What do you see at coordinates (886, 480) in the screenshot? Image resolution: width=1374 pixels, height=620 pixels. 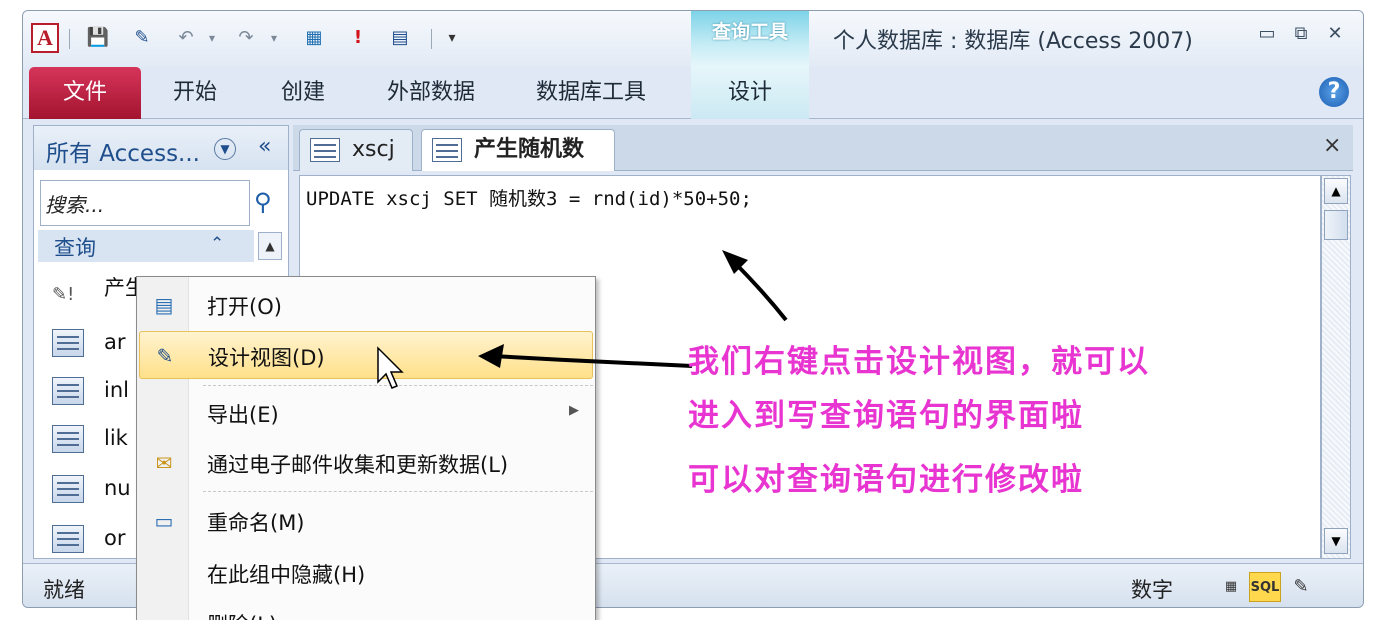 I see `annotation-line-3: 可以对查询语句进行修改啦` at bounding box center [886, 480].